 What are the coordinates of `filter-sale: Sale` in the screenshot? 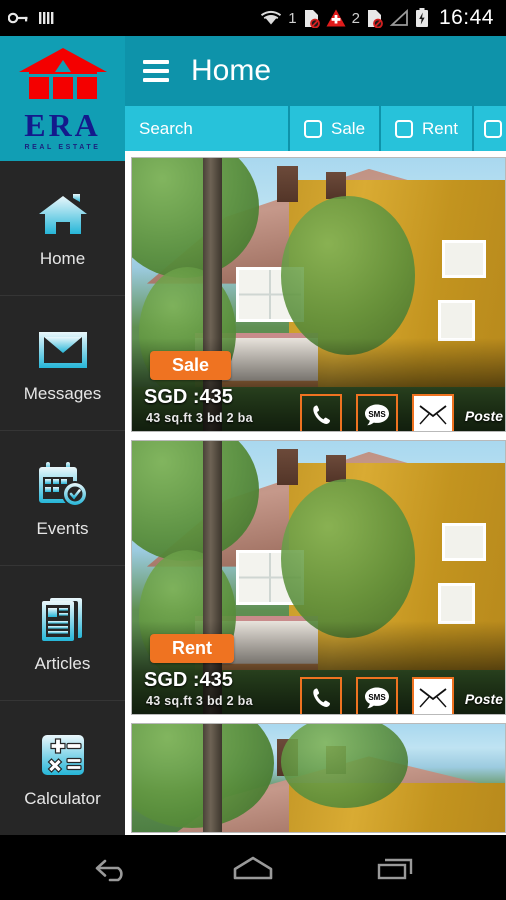 It's located at (336, 128).